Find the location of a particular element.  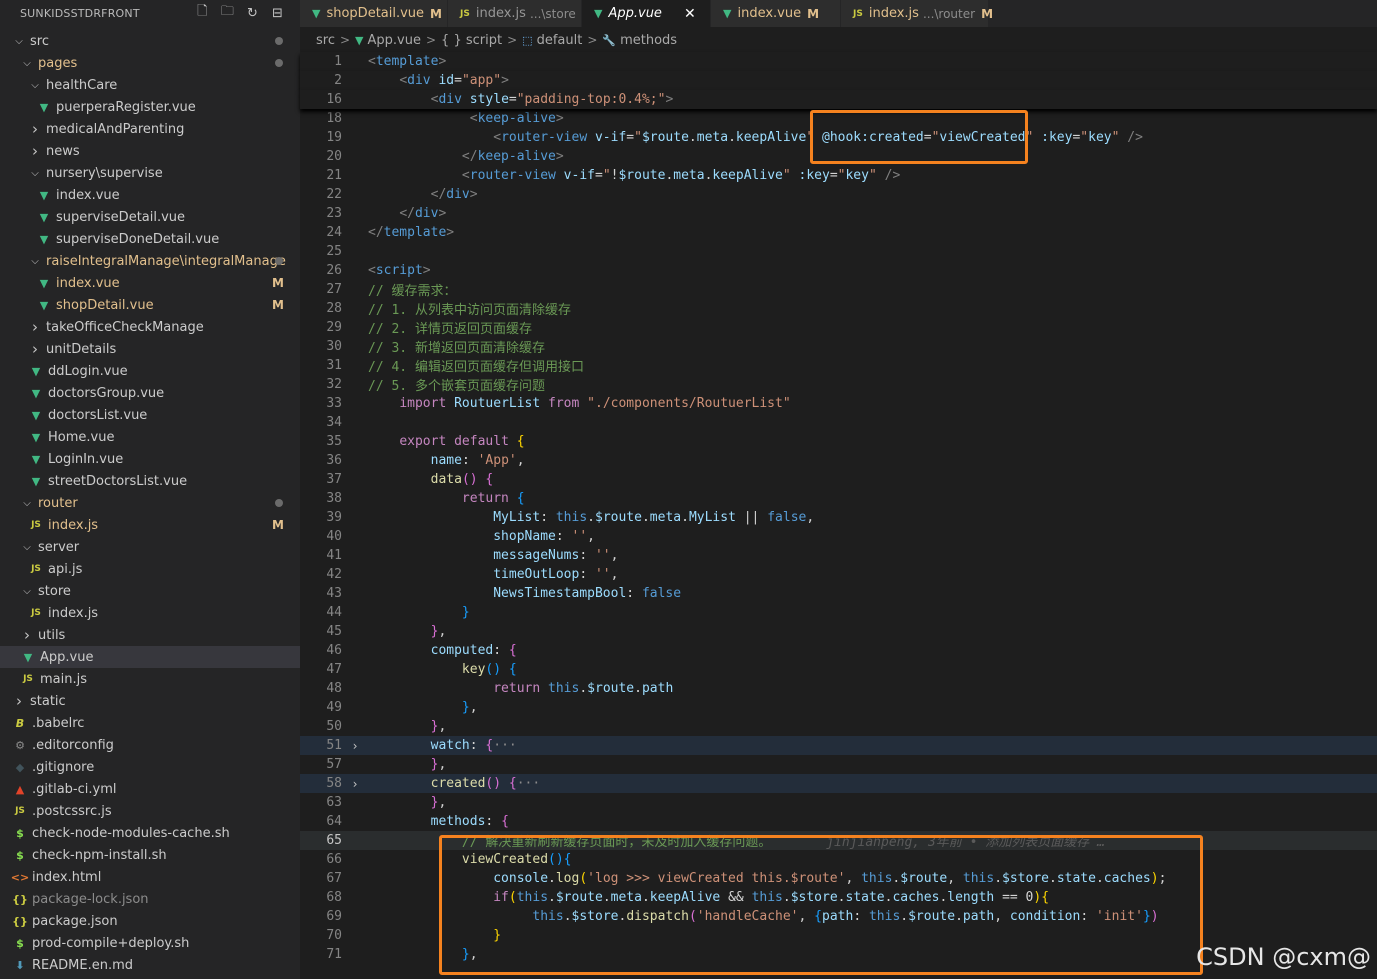

breadcrumb-item: default is located at coordinates (560, 40).